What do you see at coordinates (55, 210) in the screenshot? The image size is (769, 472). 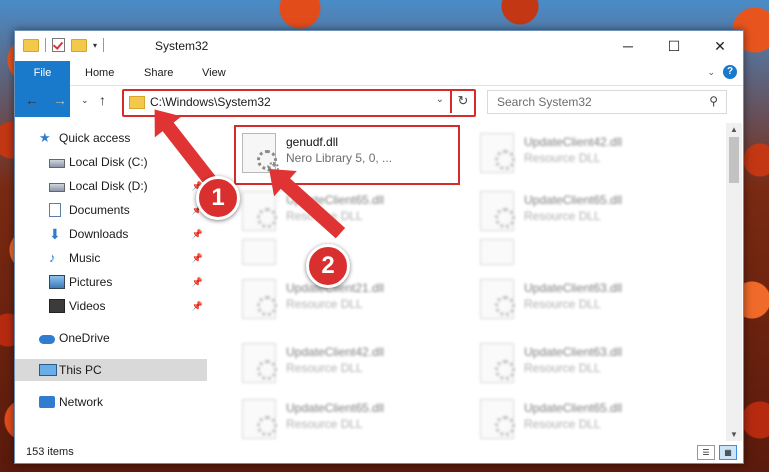 I see `document-icon` at bounding box center [55, 210].